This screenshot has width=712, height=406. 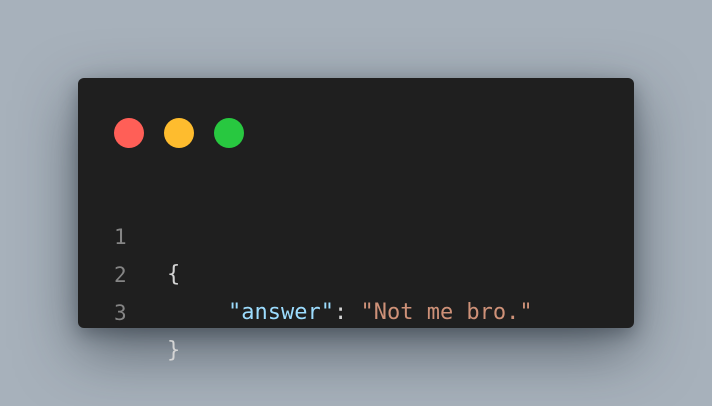 What do you see at coordinates (179, 133) in the screenshot?
I see `minimize-window-dot-icon` at bounding box center [179, 133].